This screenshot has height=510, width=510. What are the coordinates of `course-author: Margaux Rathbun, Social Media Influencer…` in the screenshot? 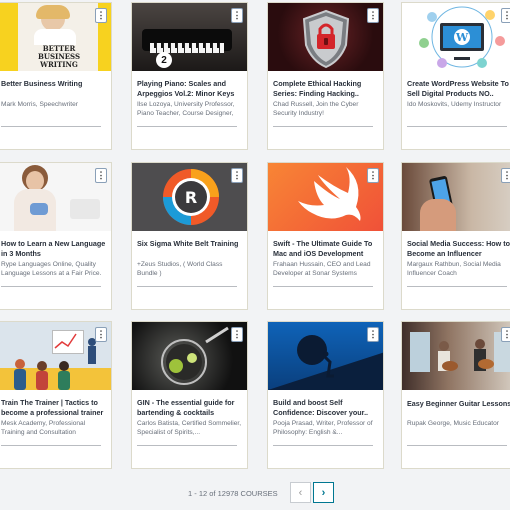 It's located at (454, 269).